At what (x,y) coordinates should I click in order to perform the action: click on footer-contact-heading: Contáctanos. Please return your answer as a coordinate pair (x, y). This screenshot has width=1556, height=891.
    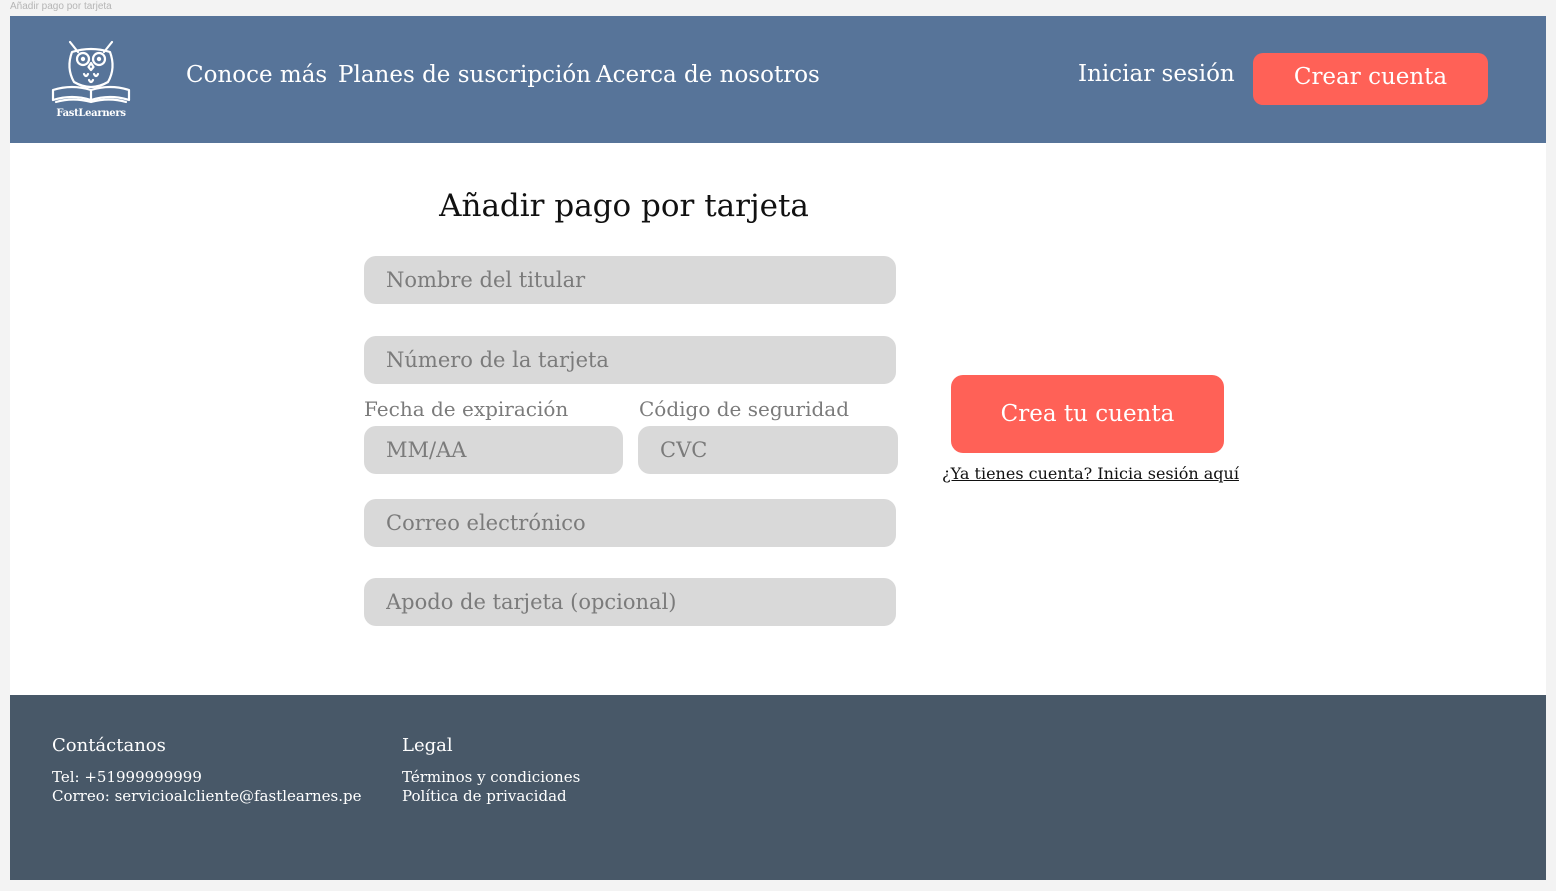
    Looking at the image, I should click on (109, 745).